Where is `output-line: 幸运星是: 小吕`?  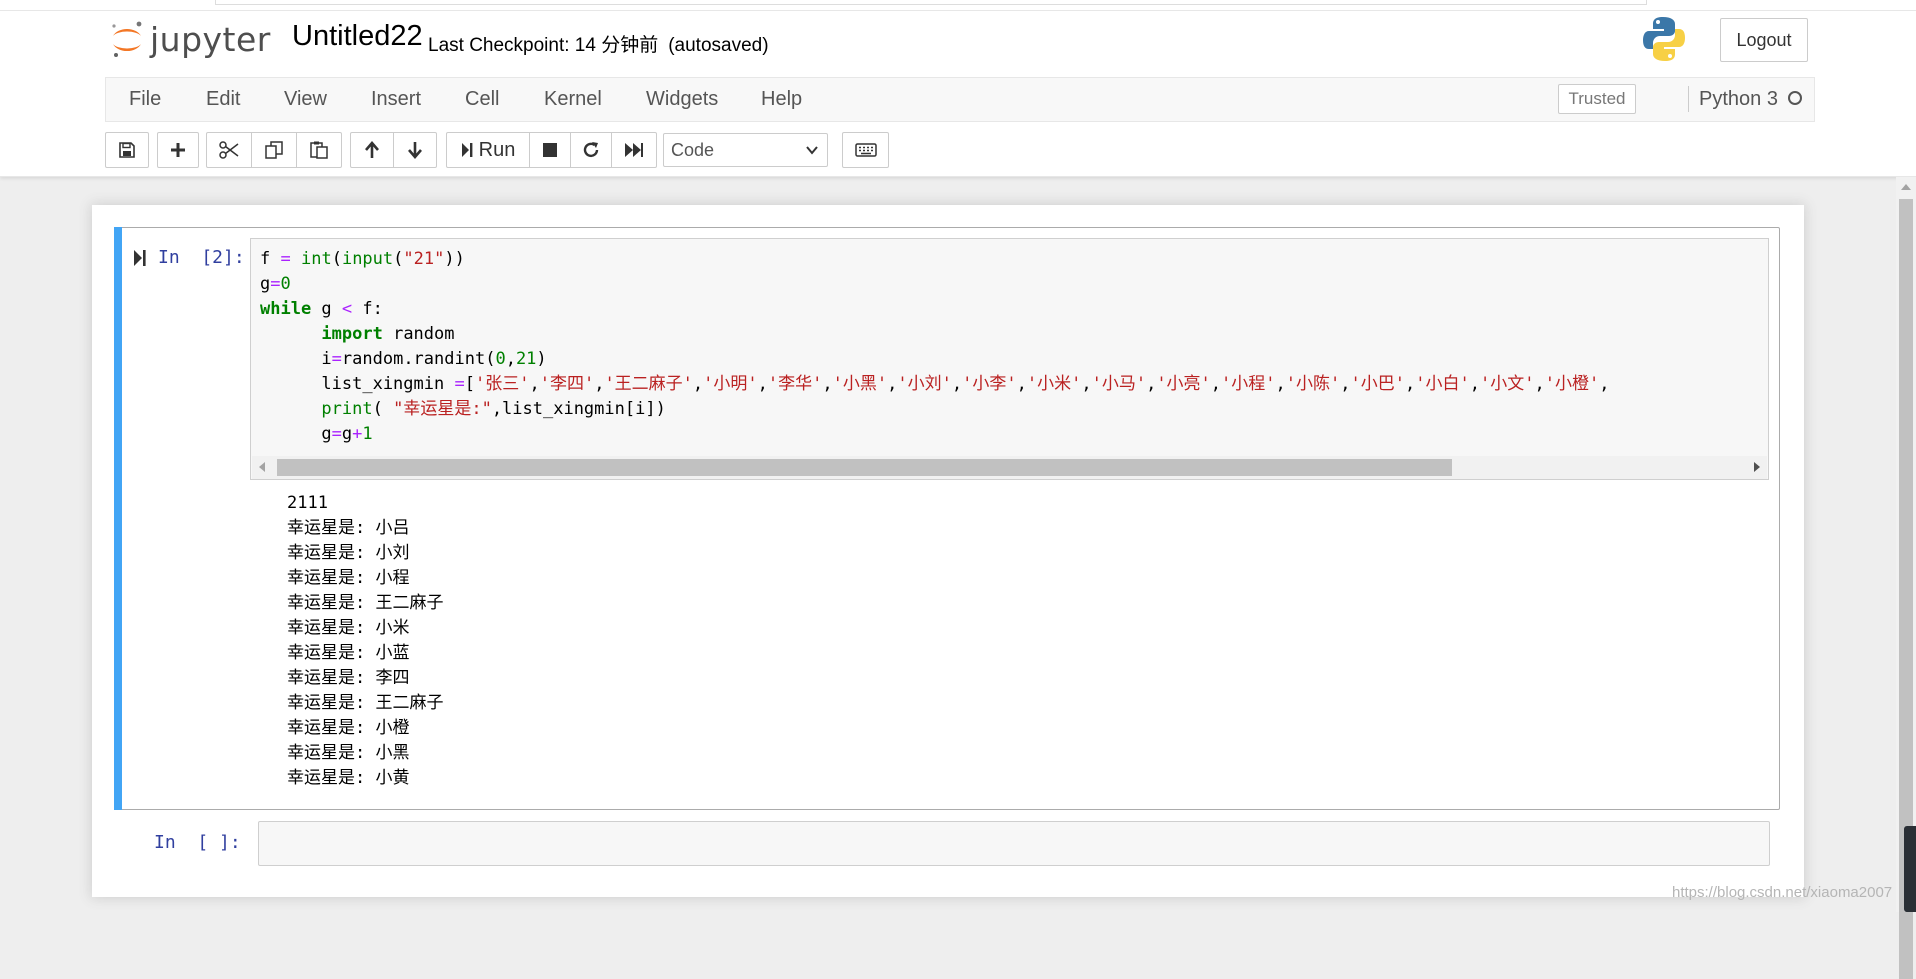
output-line: 幸运星是: 小吕 is located at coordinates (348, 528).